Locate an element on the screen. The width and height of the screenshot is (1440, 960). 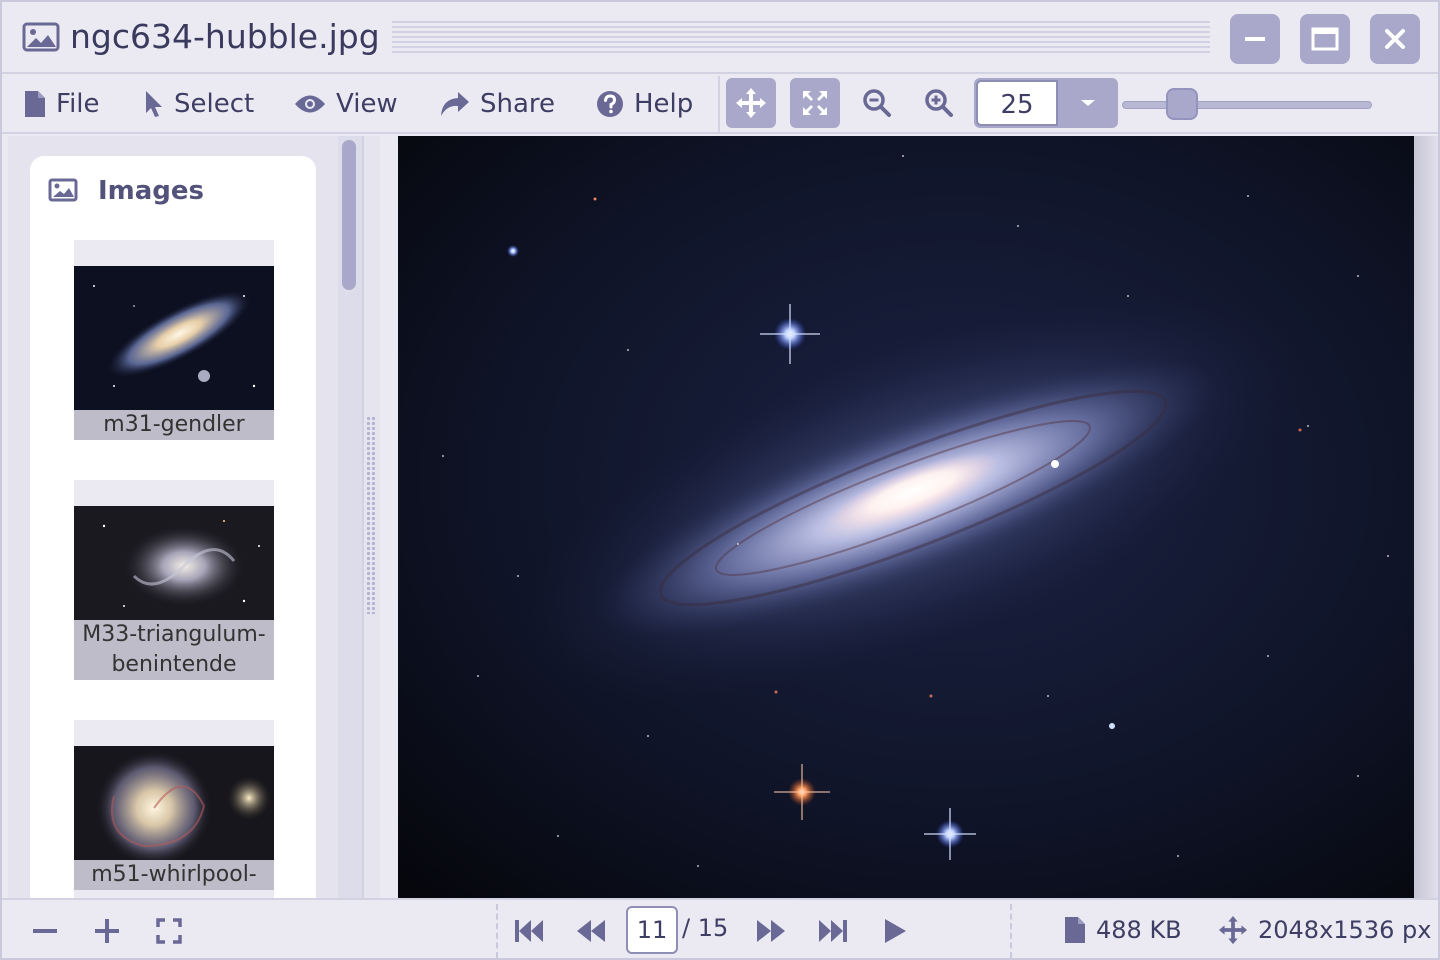
file-size-value: 488 KB is located at coordinates (1139, 930).